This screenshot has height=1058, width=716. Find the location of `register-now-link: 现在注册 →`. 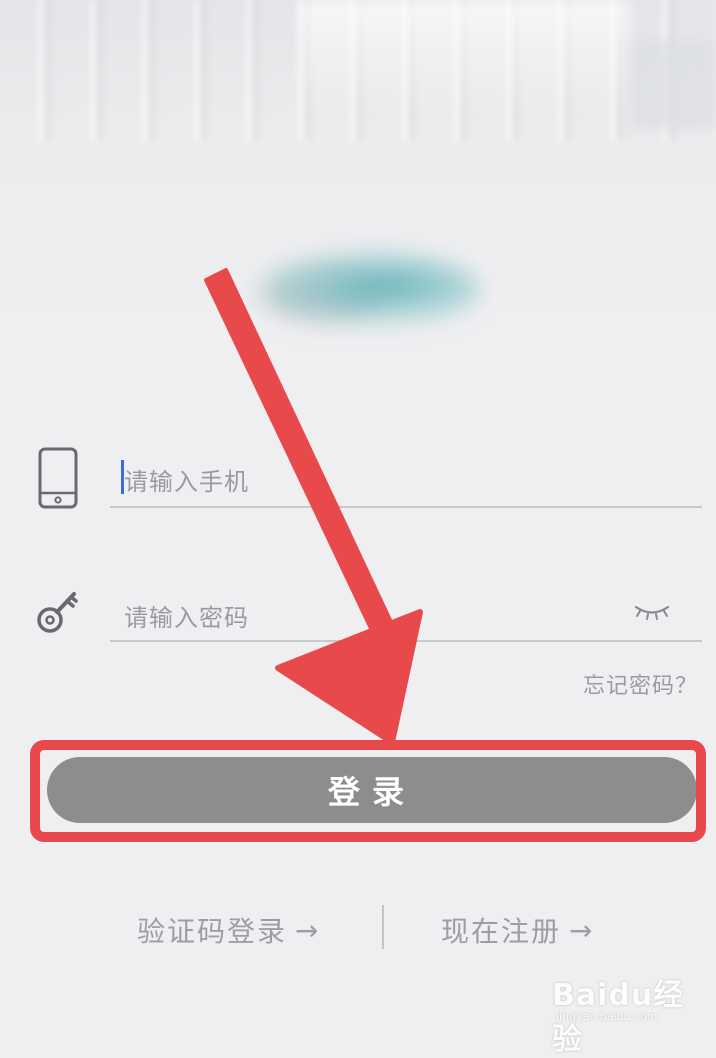

register-now-link: 现在注册 → is located at coordinates (517, 930).